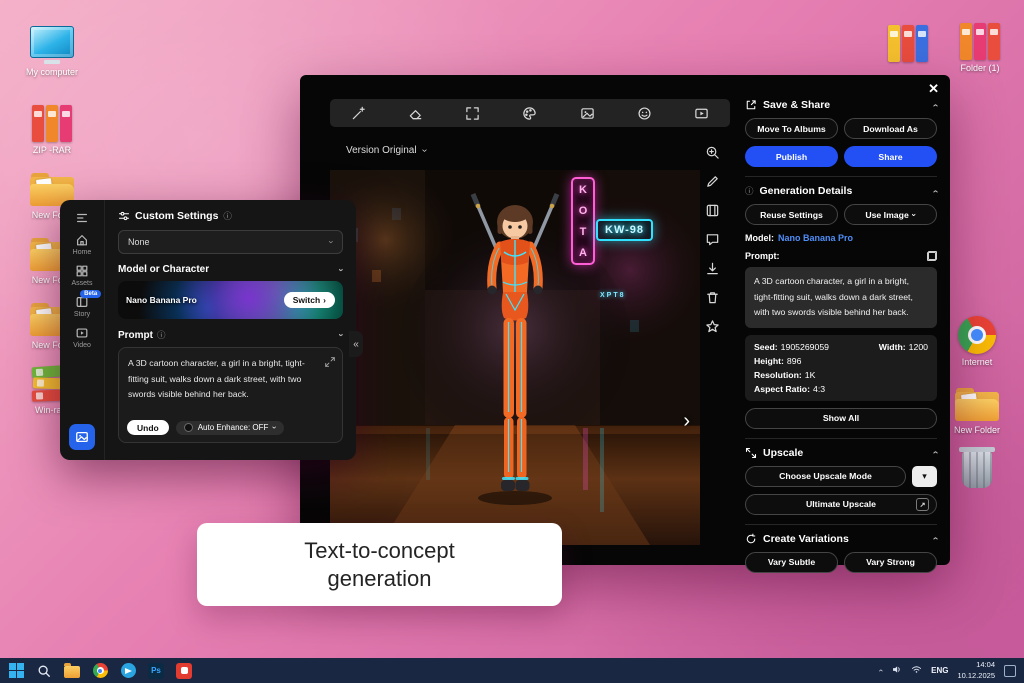  What do you see at coordinates (644, 113) in the screenshot?
I see `emoji-icon` at bounding box center [644, 113].